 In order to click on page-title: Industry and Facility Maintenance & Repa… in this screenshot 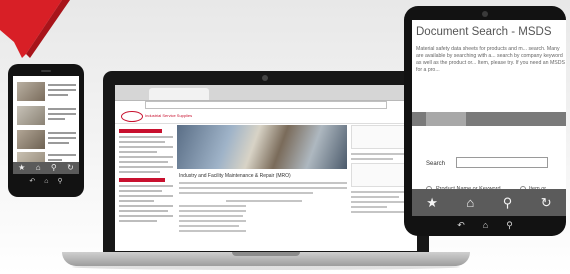, I will do `click(235, 176)`.